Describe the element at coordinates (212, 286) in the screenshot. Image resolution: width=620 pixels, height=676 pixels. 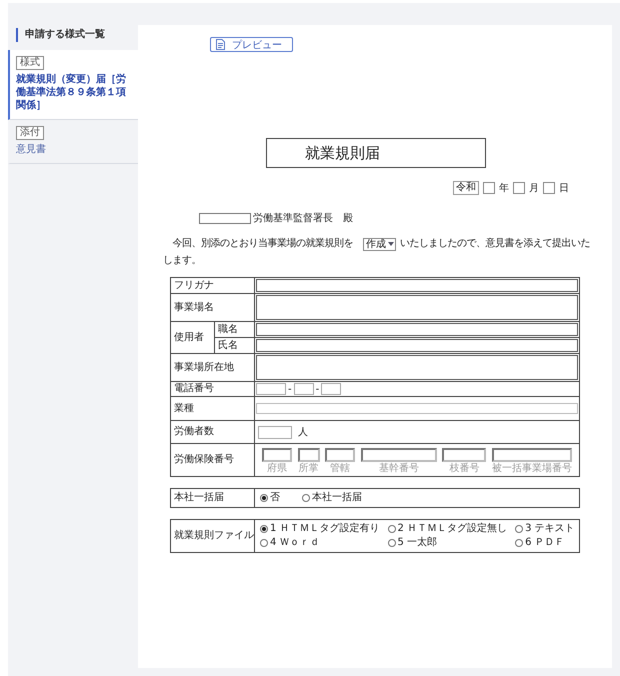
I see `field-label: フリガナ` at that location.